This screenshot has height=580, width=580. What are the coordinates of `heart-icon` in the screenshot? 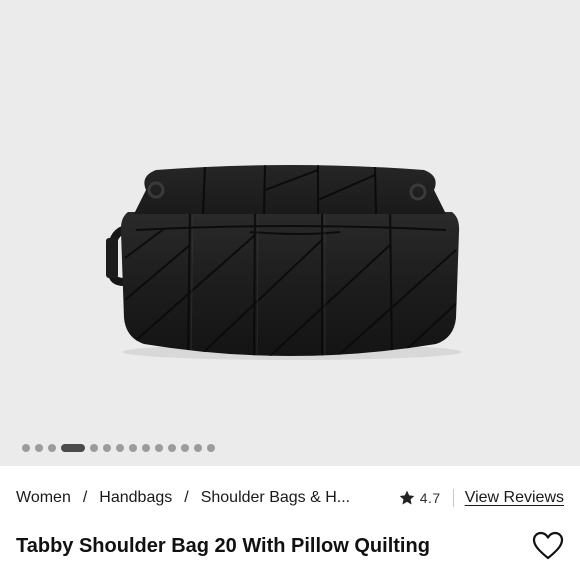 It's located at (548, 546).